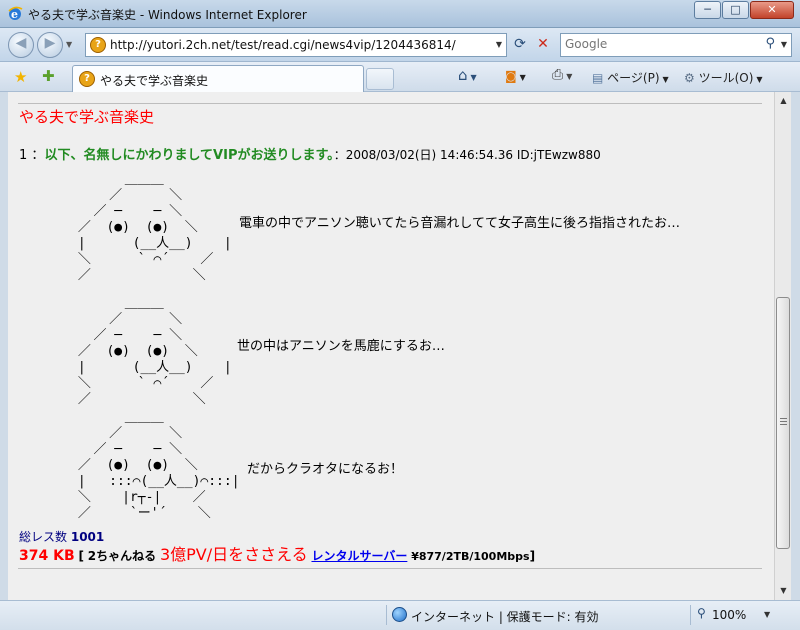 This screenshot has height=630, width=800. What do you see at coordinates (4, 346) in the screenshot?
I see `window-left-edge` at bounding box center [4, 346].